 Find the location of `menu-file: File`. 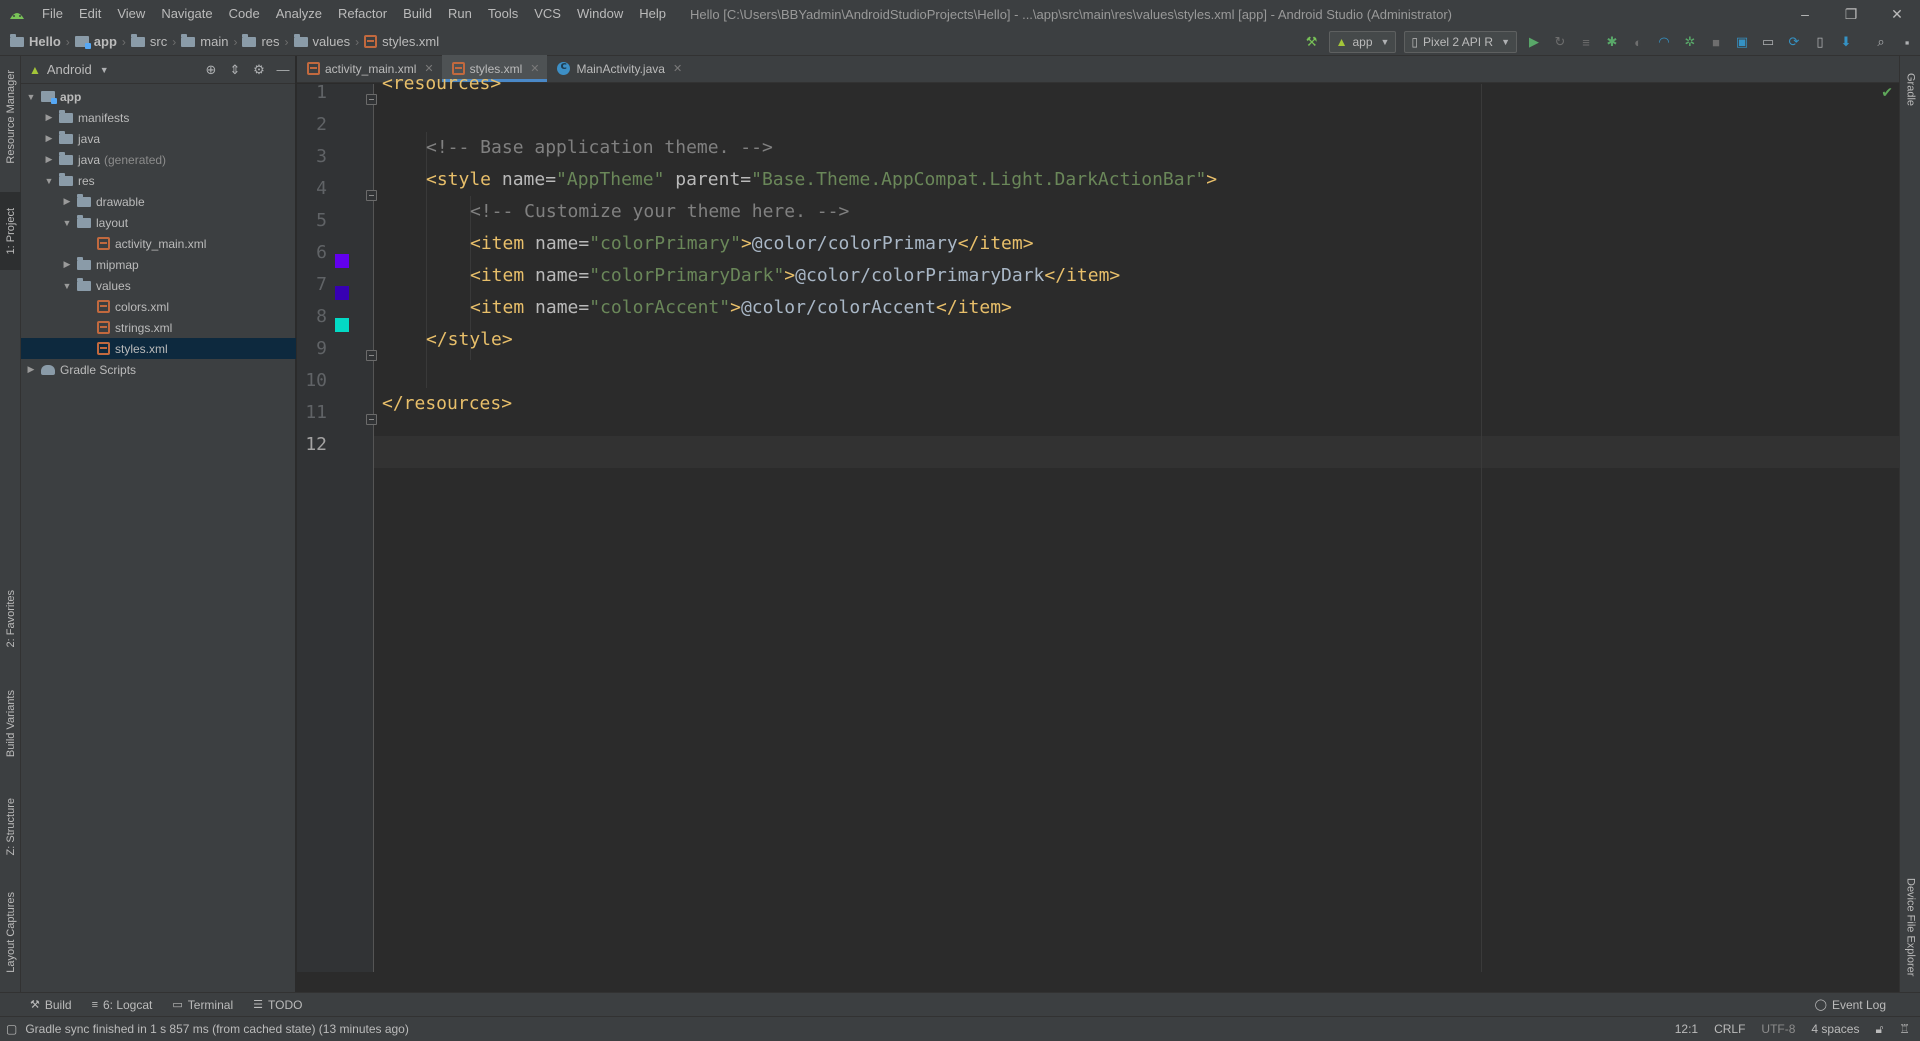

menu-file: File is located at coordinates (52, 14).